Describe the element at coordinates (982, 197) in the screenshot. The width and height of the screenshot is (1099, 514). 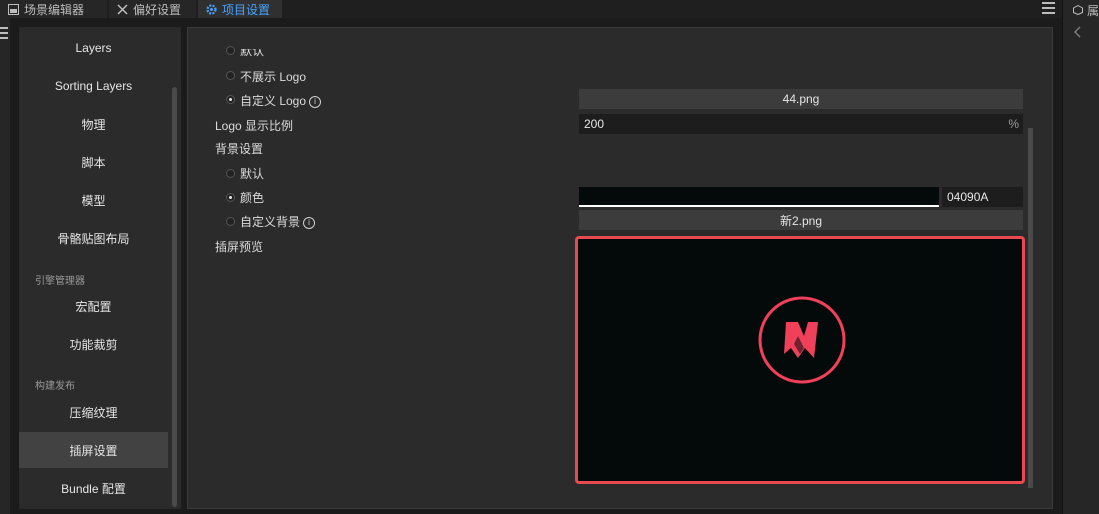
I see `bg-color-hex-input: 04090A` at that location.